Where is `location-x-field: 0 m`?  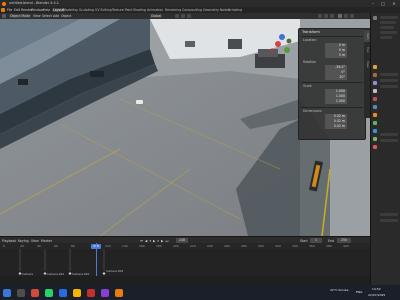
location-x-field: 0 m is located at coordinates (336, 45).